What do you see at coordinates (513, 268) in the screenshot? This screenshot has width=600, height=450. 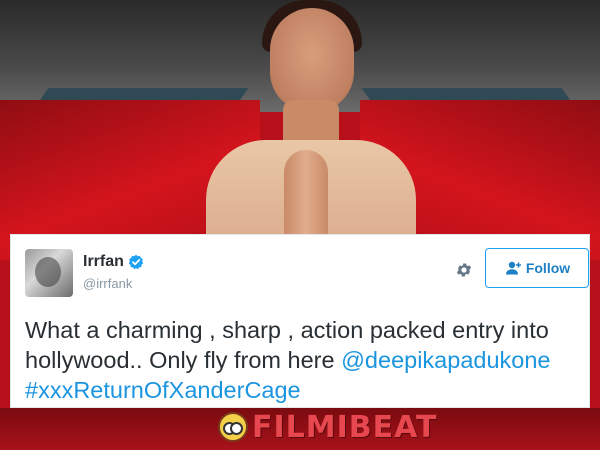 I see `add-user-icon` at bounding box center [513, 268].